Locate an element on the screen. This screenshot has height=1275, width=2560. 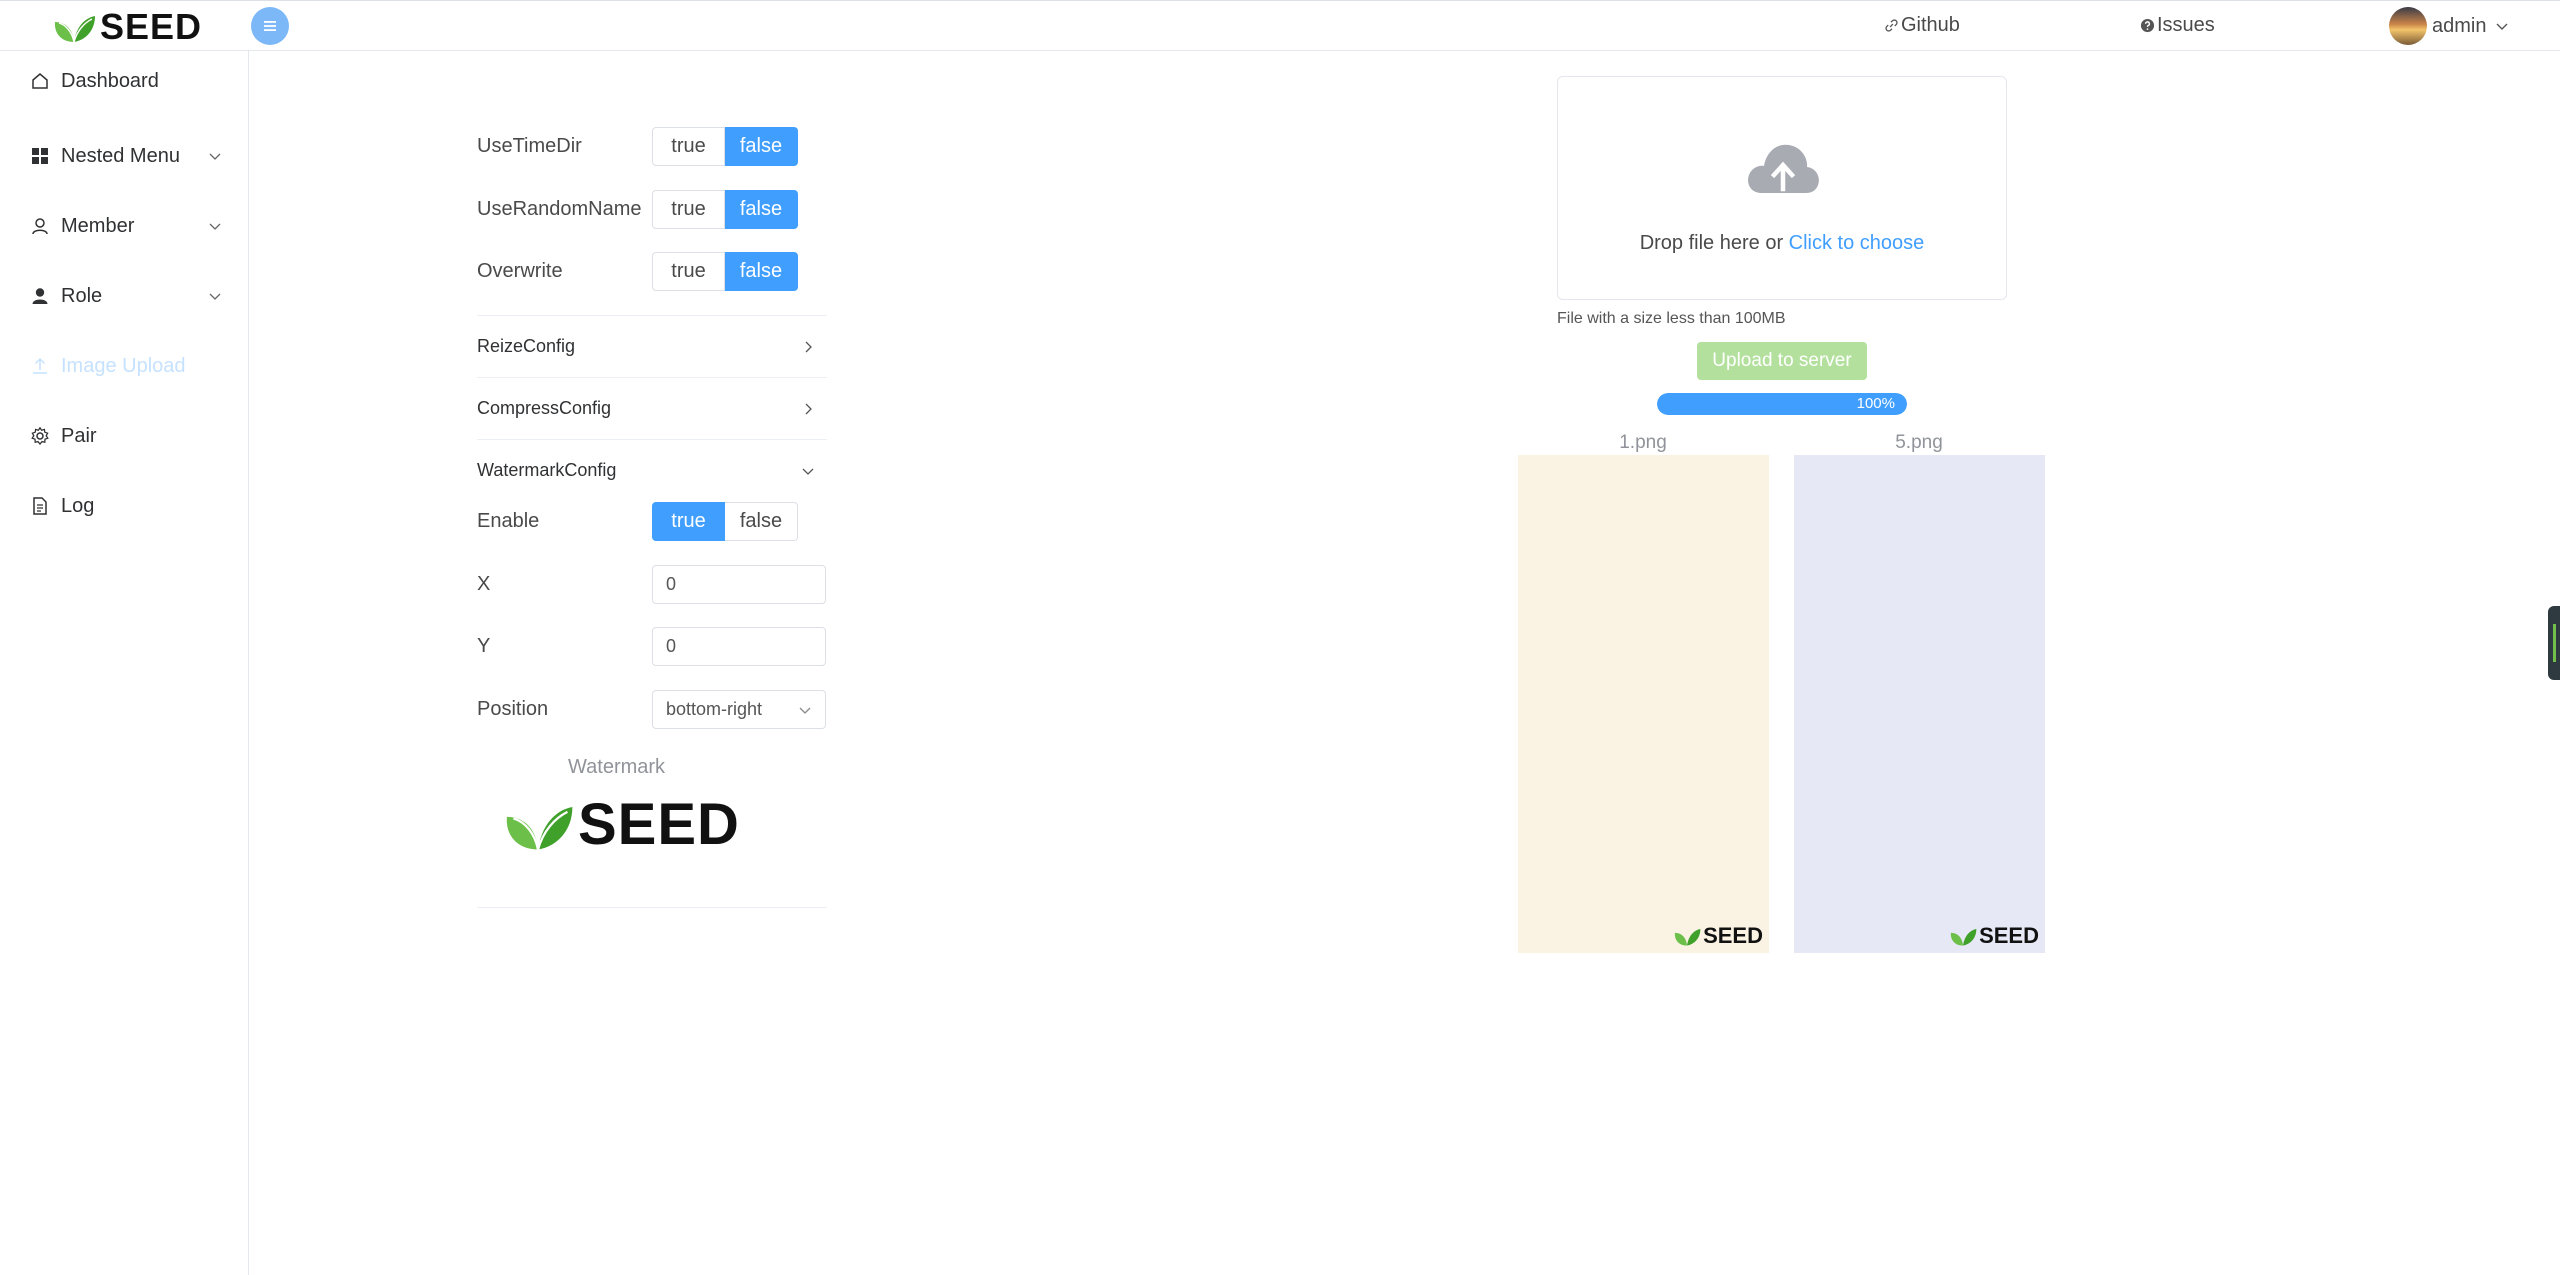
sidebar-item-dashboard: Dashboard is located at coordinates (124, 81).